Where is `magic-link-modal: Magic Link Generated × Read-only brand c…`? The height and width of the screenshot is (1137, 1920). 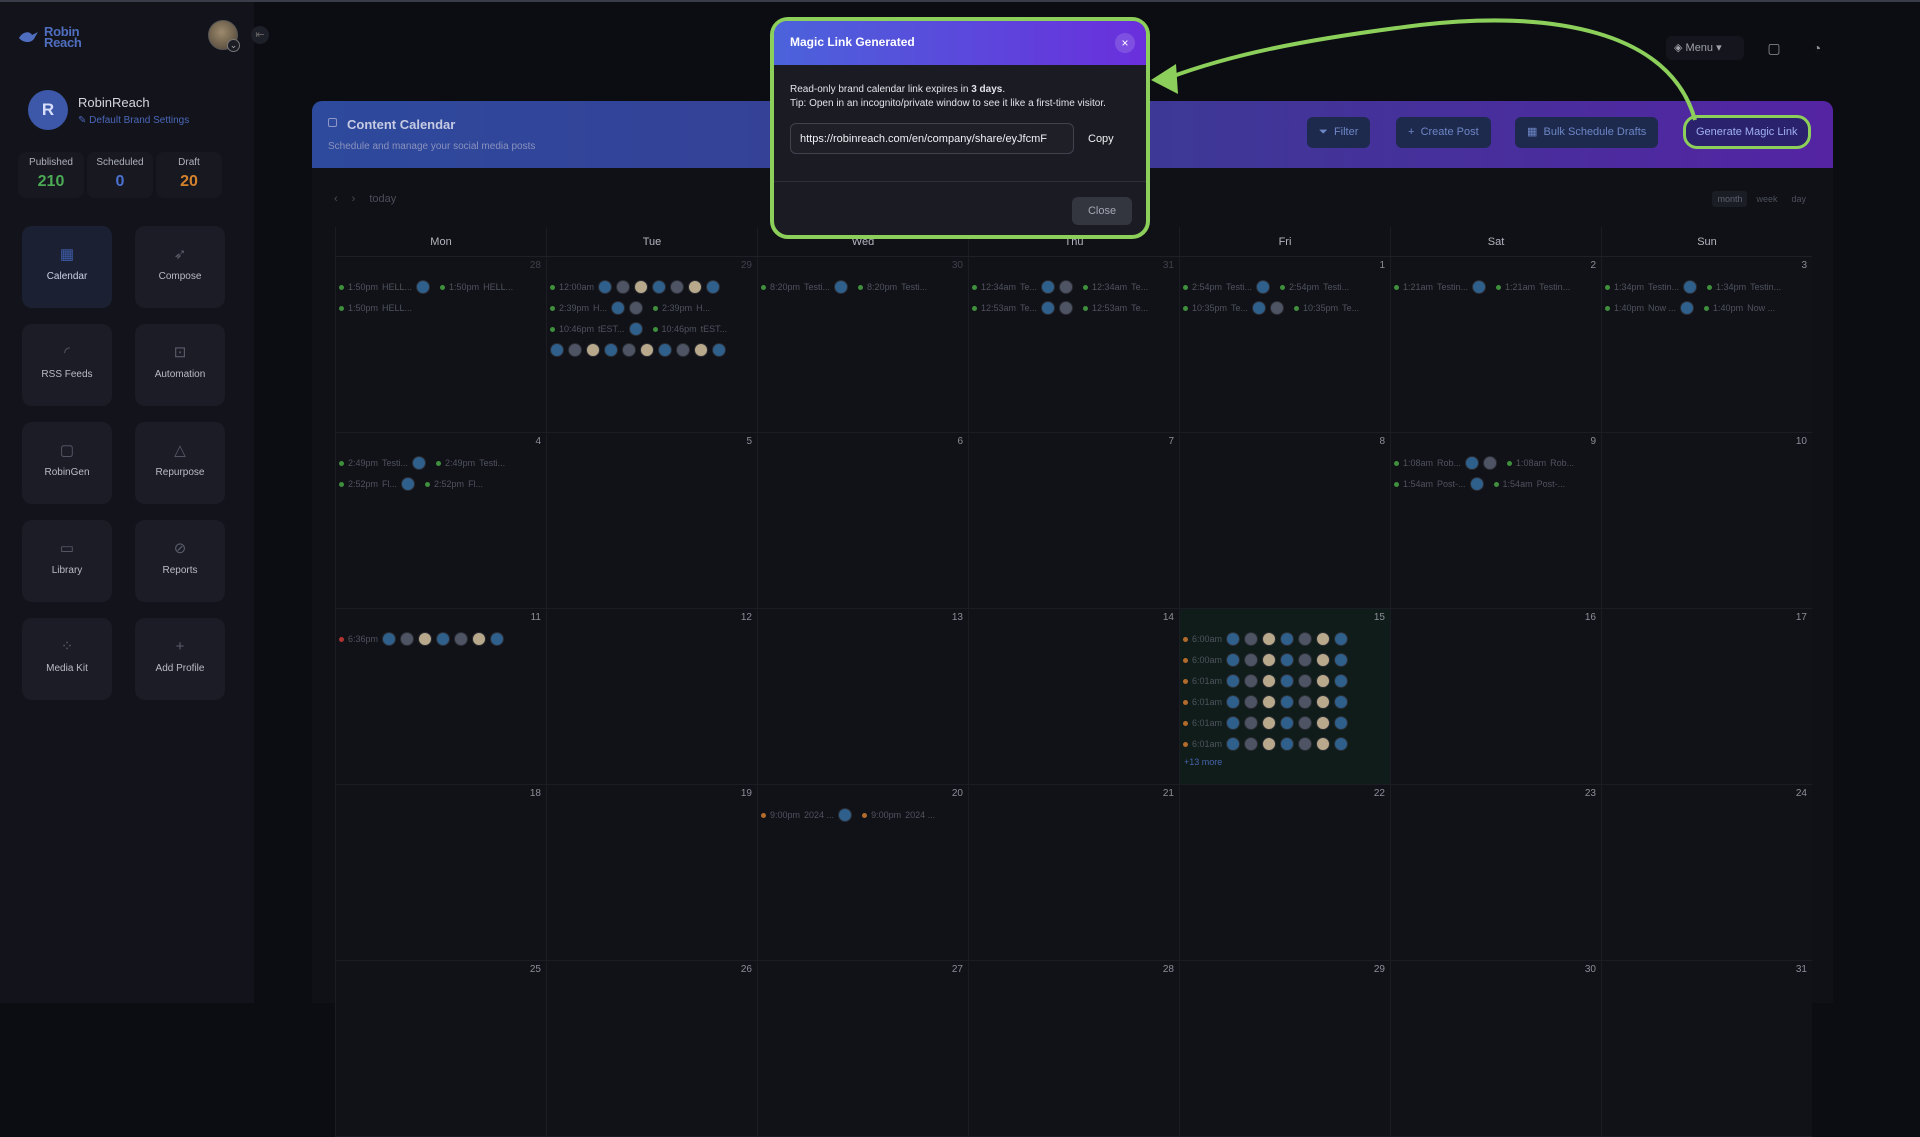 magic-link-modal: Magic Link Generated × Read-only brand c… is located at coordinates (960, 128).